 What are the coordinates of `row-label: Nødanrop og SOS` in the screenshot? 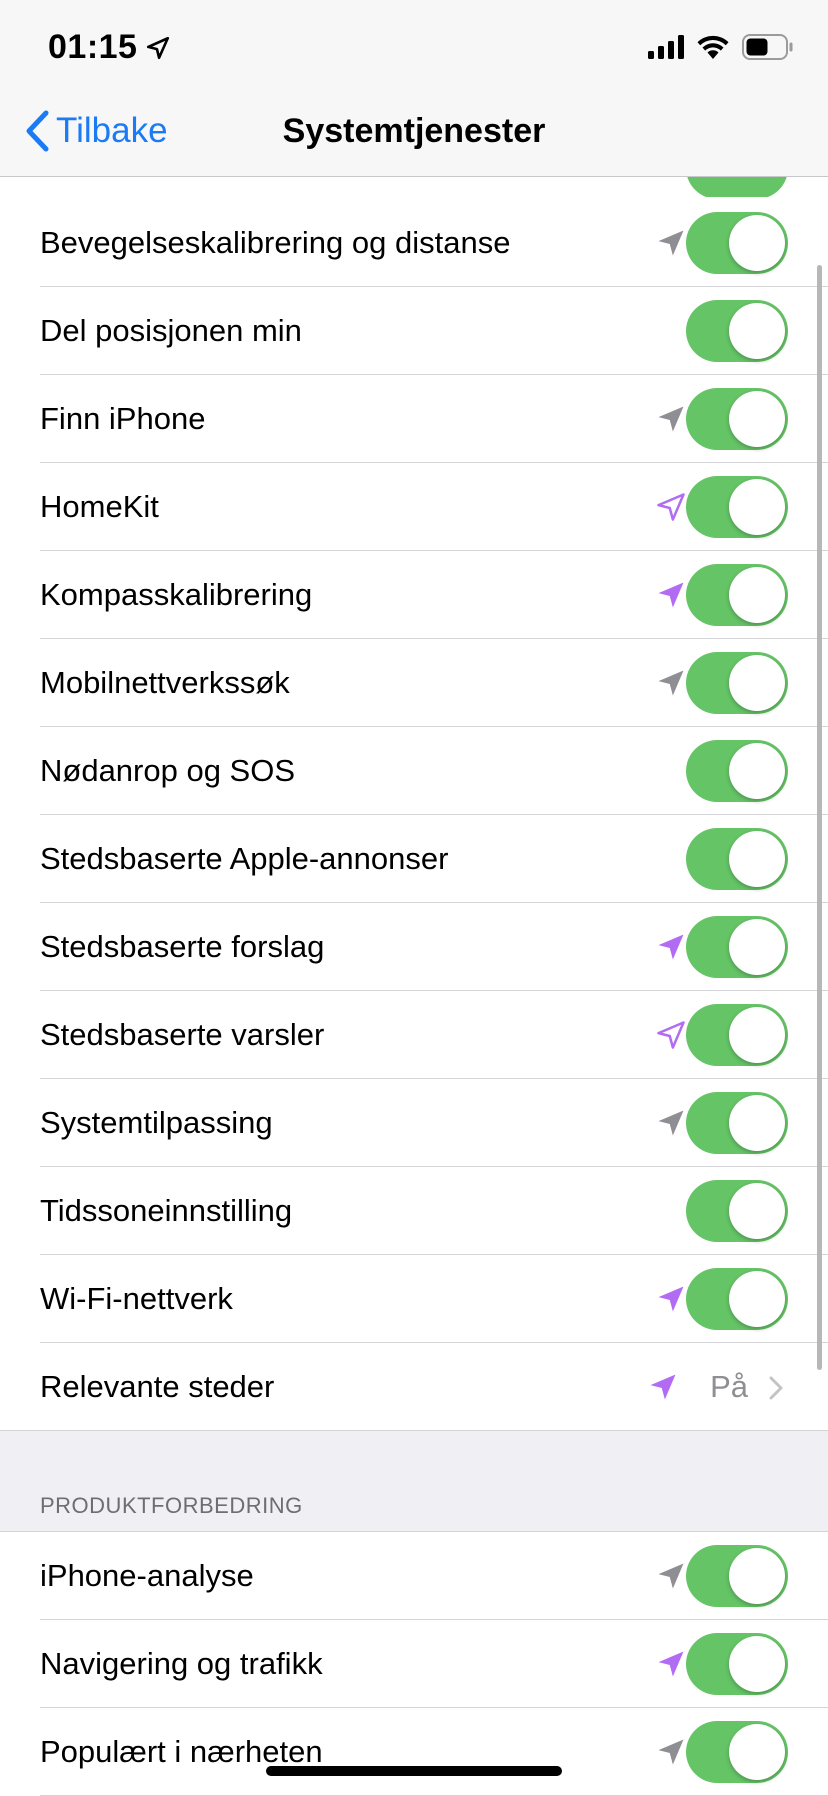 It's located at (168, 770).